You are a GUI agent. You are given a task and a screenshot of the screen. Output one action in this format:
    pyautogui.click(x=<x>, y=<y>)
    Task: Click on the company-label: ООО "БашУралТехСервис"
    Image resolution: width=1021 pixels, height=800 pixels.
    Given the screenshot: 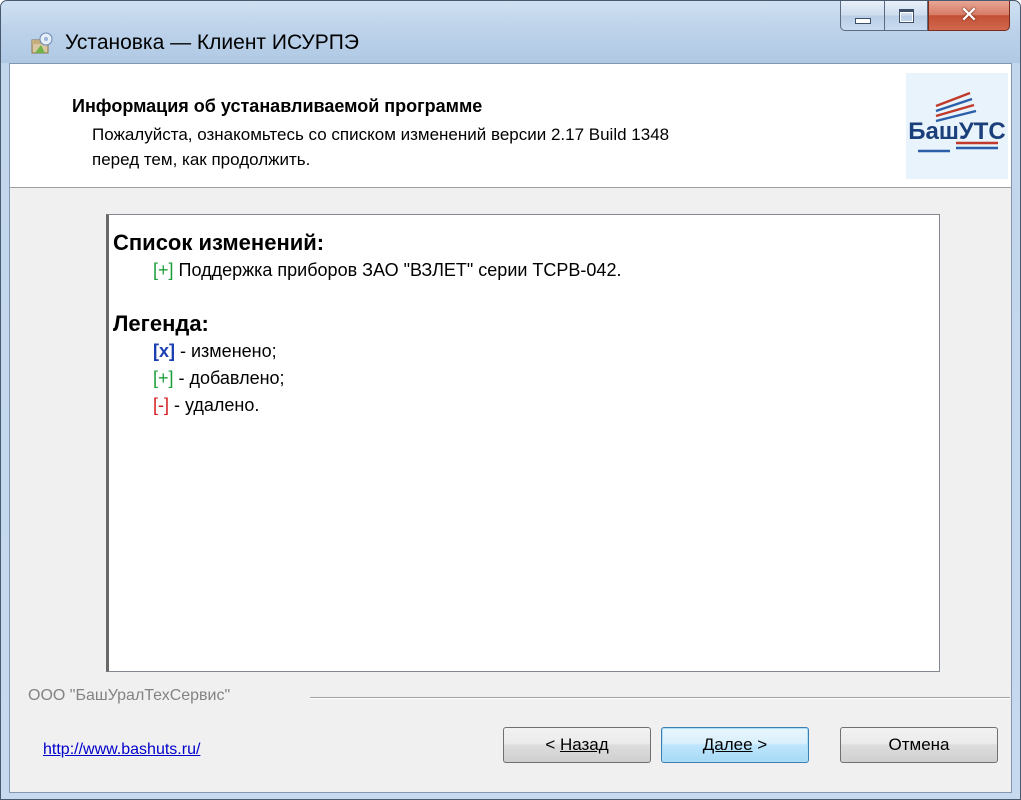 What is the action you would take?
    pyautogui.click(x=129, y=695)
    